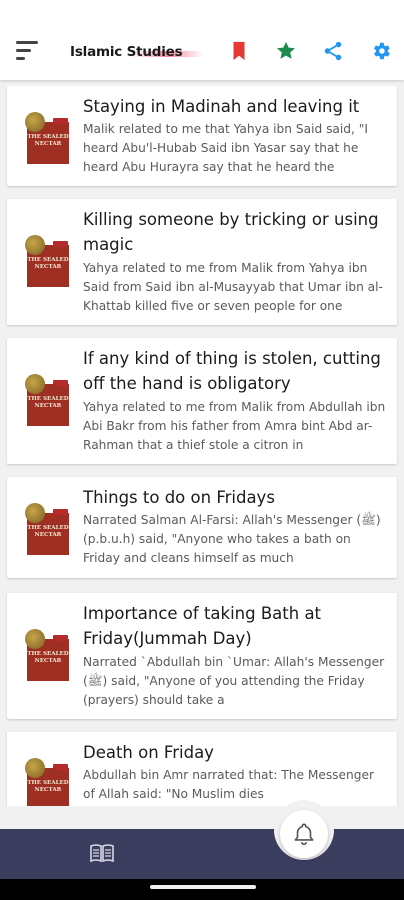 Image resolution: width=404 pixels, height=900 pixels. What do you see at coordinates (202, 889) in the screenshot?
I see `system-gesture-area` at bounding box center [202, 889].